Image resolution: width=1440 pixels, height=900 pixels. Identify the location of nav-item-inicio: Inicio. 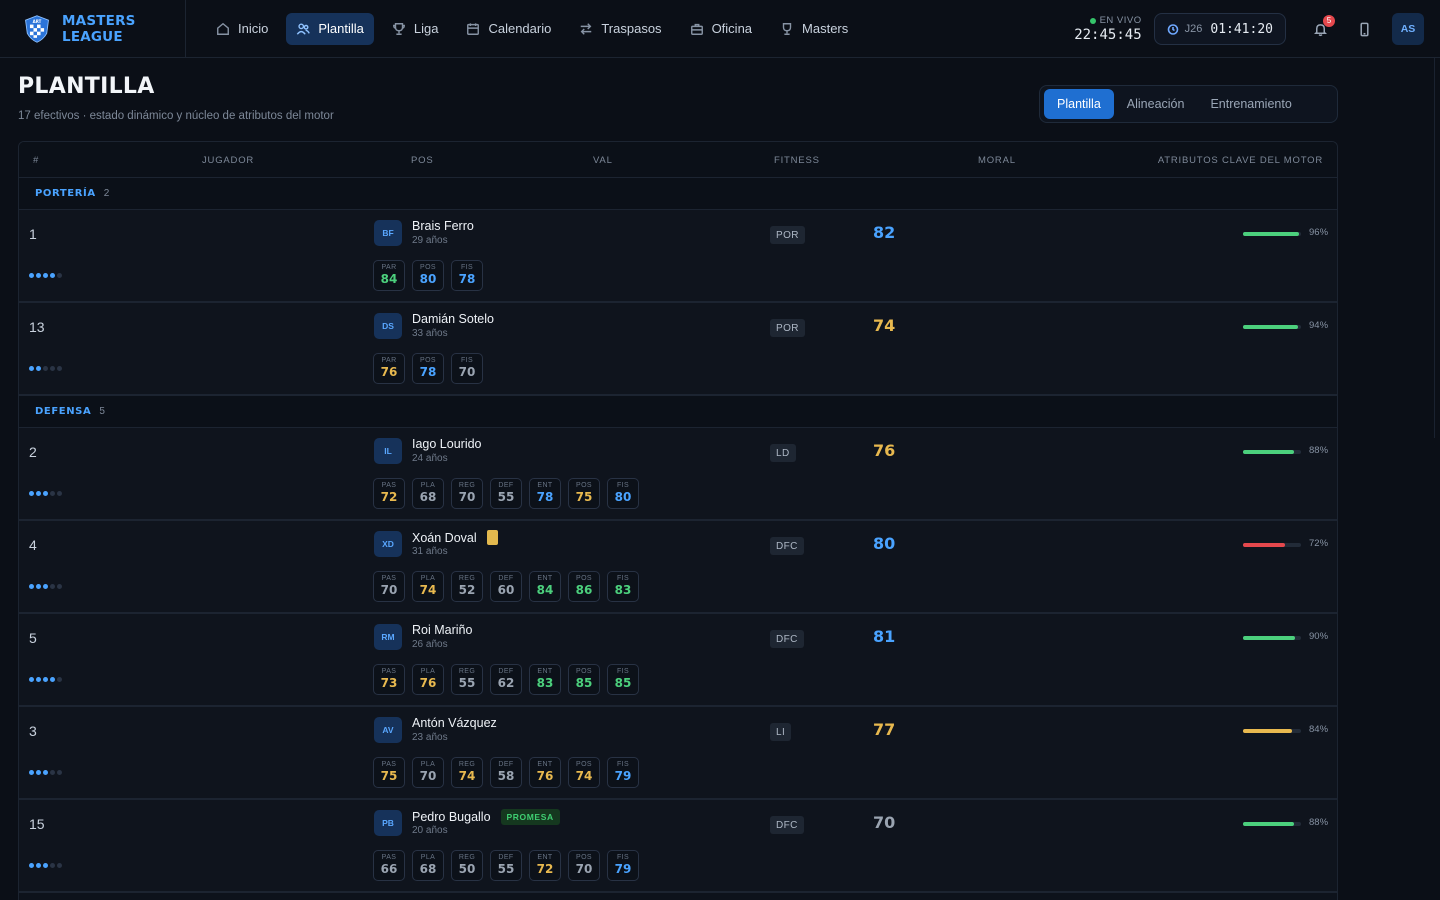
(242, 29).